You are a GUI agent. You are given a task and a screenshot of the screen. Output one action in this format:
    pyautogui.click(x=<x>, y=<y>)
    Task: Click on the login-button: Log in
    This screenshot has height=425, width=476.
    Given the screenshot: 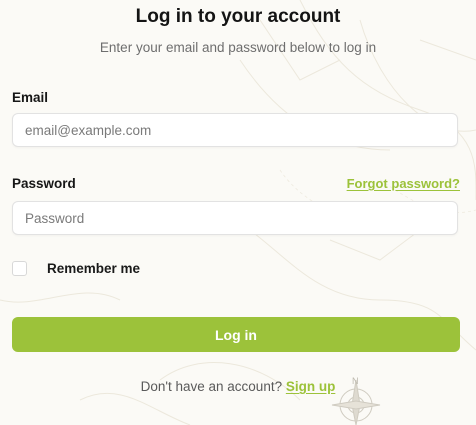 What is the action you would take?
    pyautogui.click(x=236, y=334)
    